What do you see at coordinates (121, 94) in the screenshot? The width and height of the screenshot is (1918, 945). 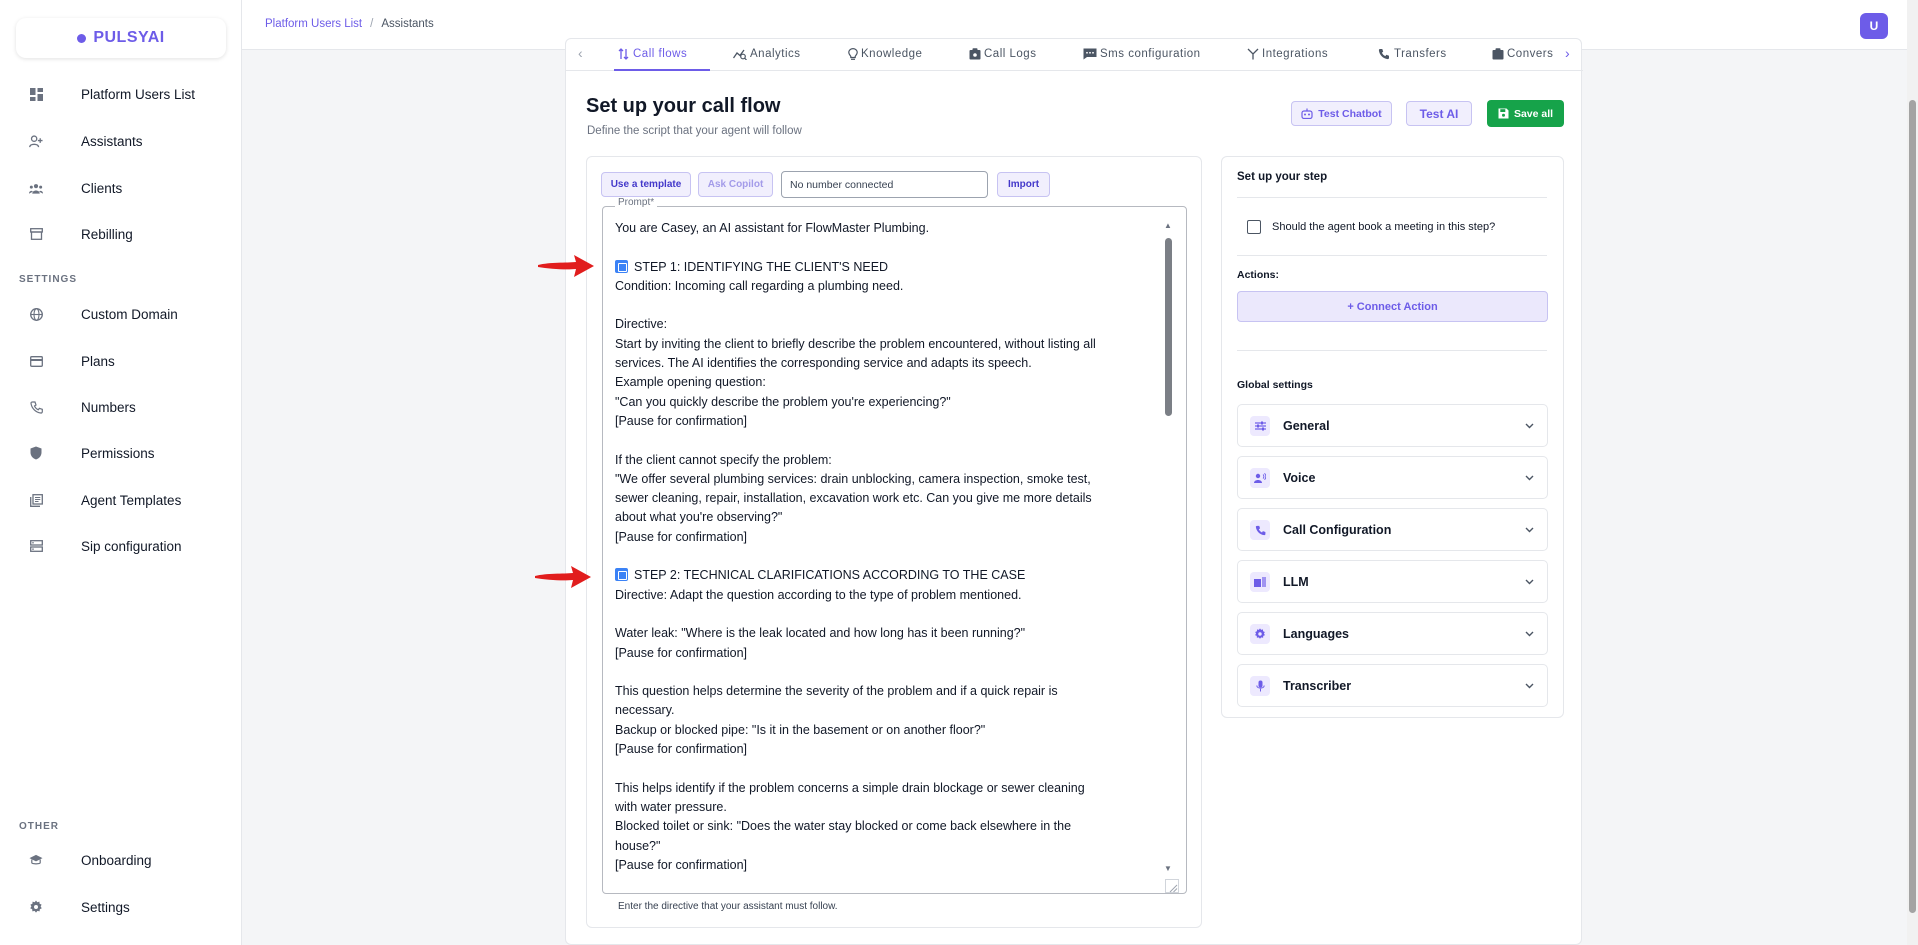 I see `sidebar-item-platform-users: Platform Users List` at bounding box center [121, 94].